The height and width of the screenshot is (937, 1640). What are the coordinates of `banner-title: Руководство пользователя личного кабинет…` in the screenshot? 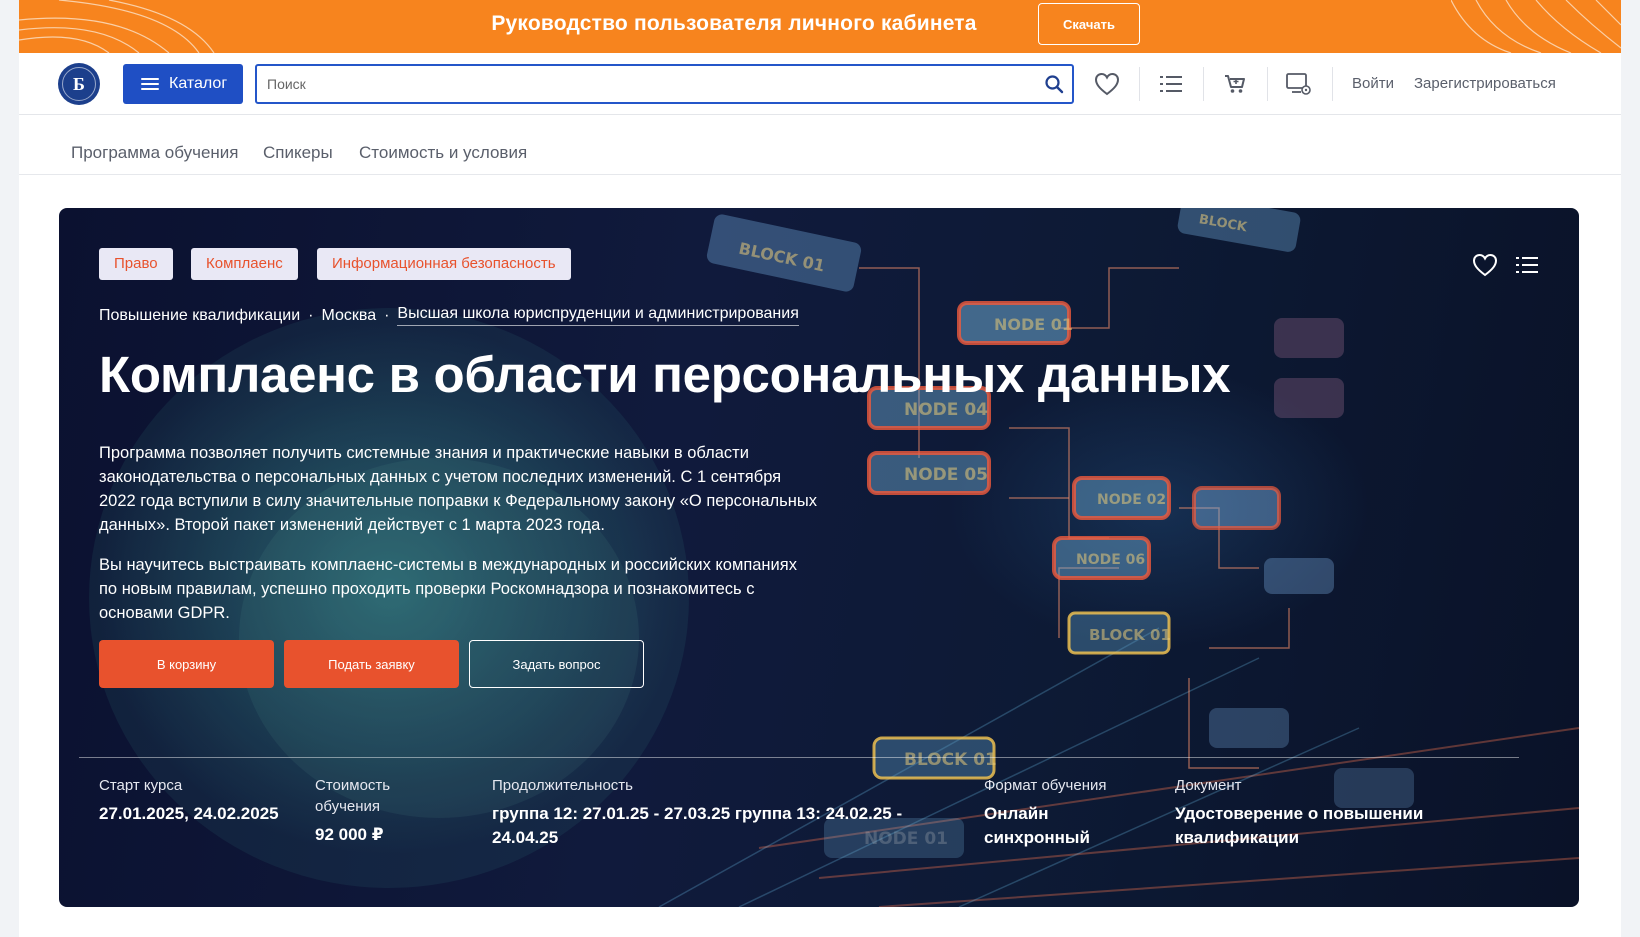 It's located at (734, 23).